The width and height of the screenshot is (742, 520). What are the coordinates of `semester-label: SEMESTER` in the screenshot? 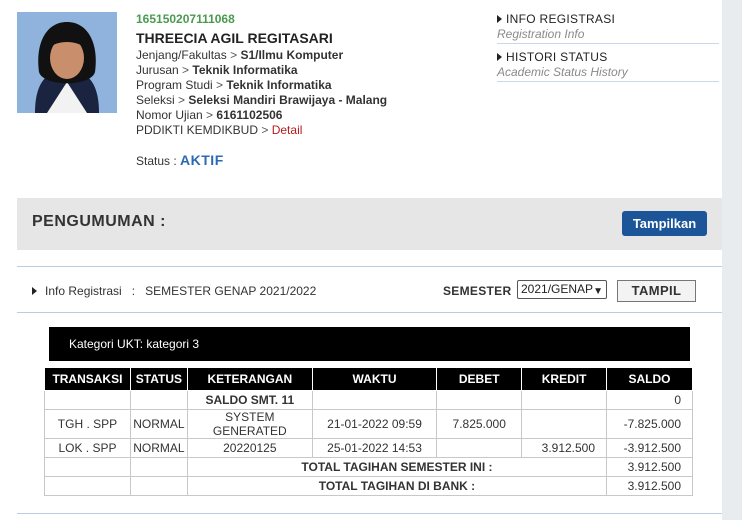 It's located at (477, 291).